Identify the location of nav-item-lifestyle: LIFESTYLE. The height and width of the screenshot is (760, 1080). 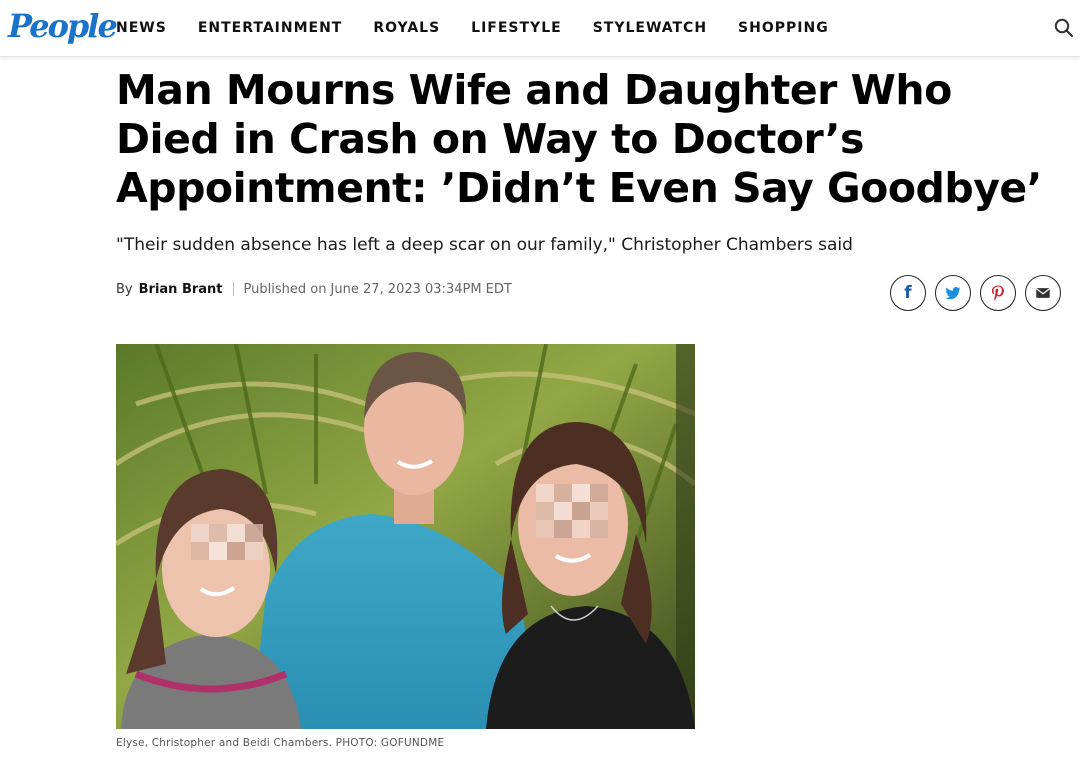
(516, 28).